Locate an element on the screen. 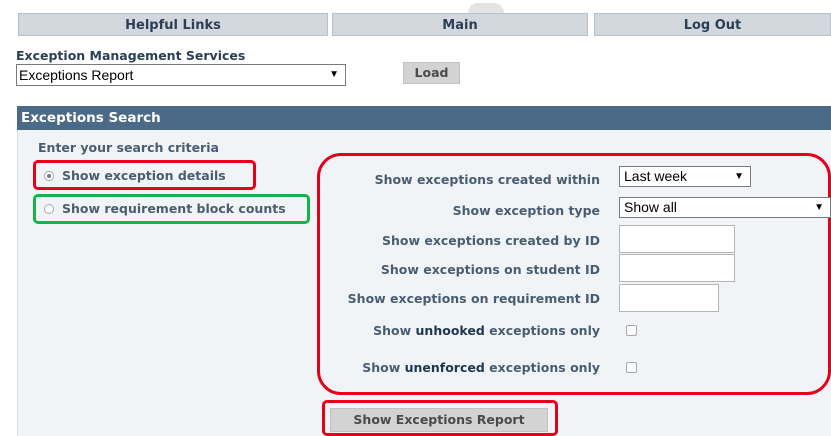 Image resolution: width=831 pixels, height=436 pixels. unhooked-label: Show unhooked exceptions only is located at coordinates (486, 330).